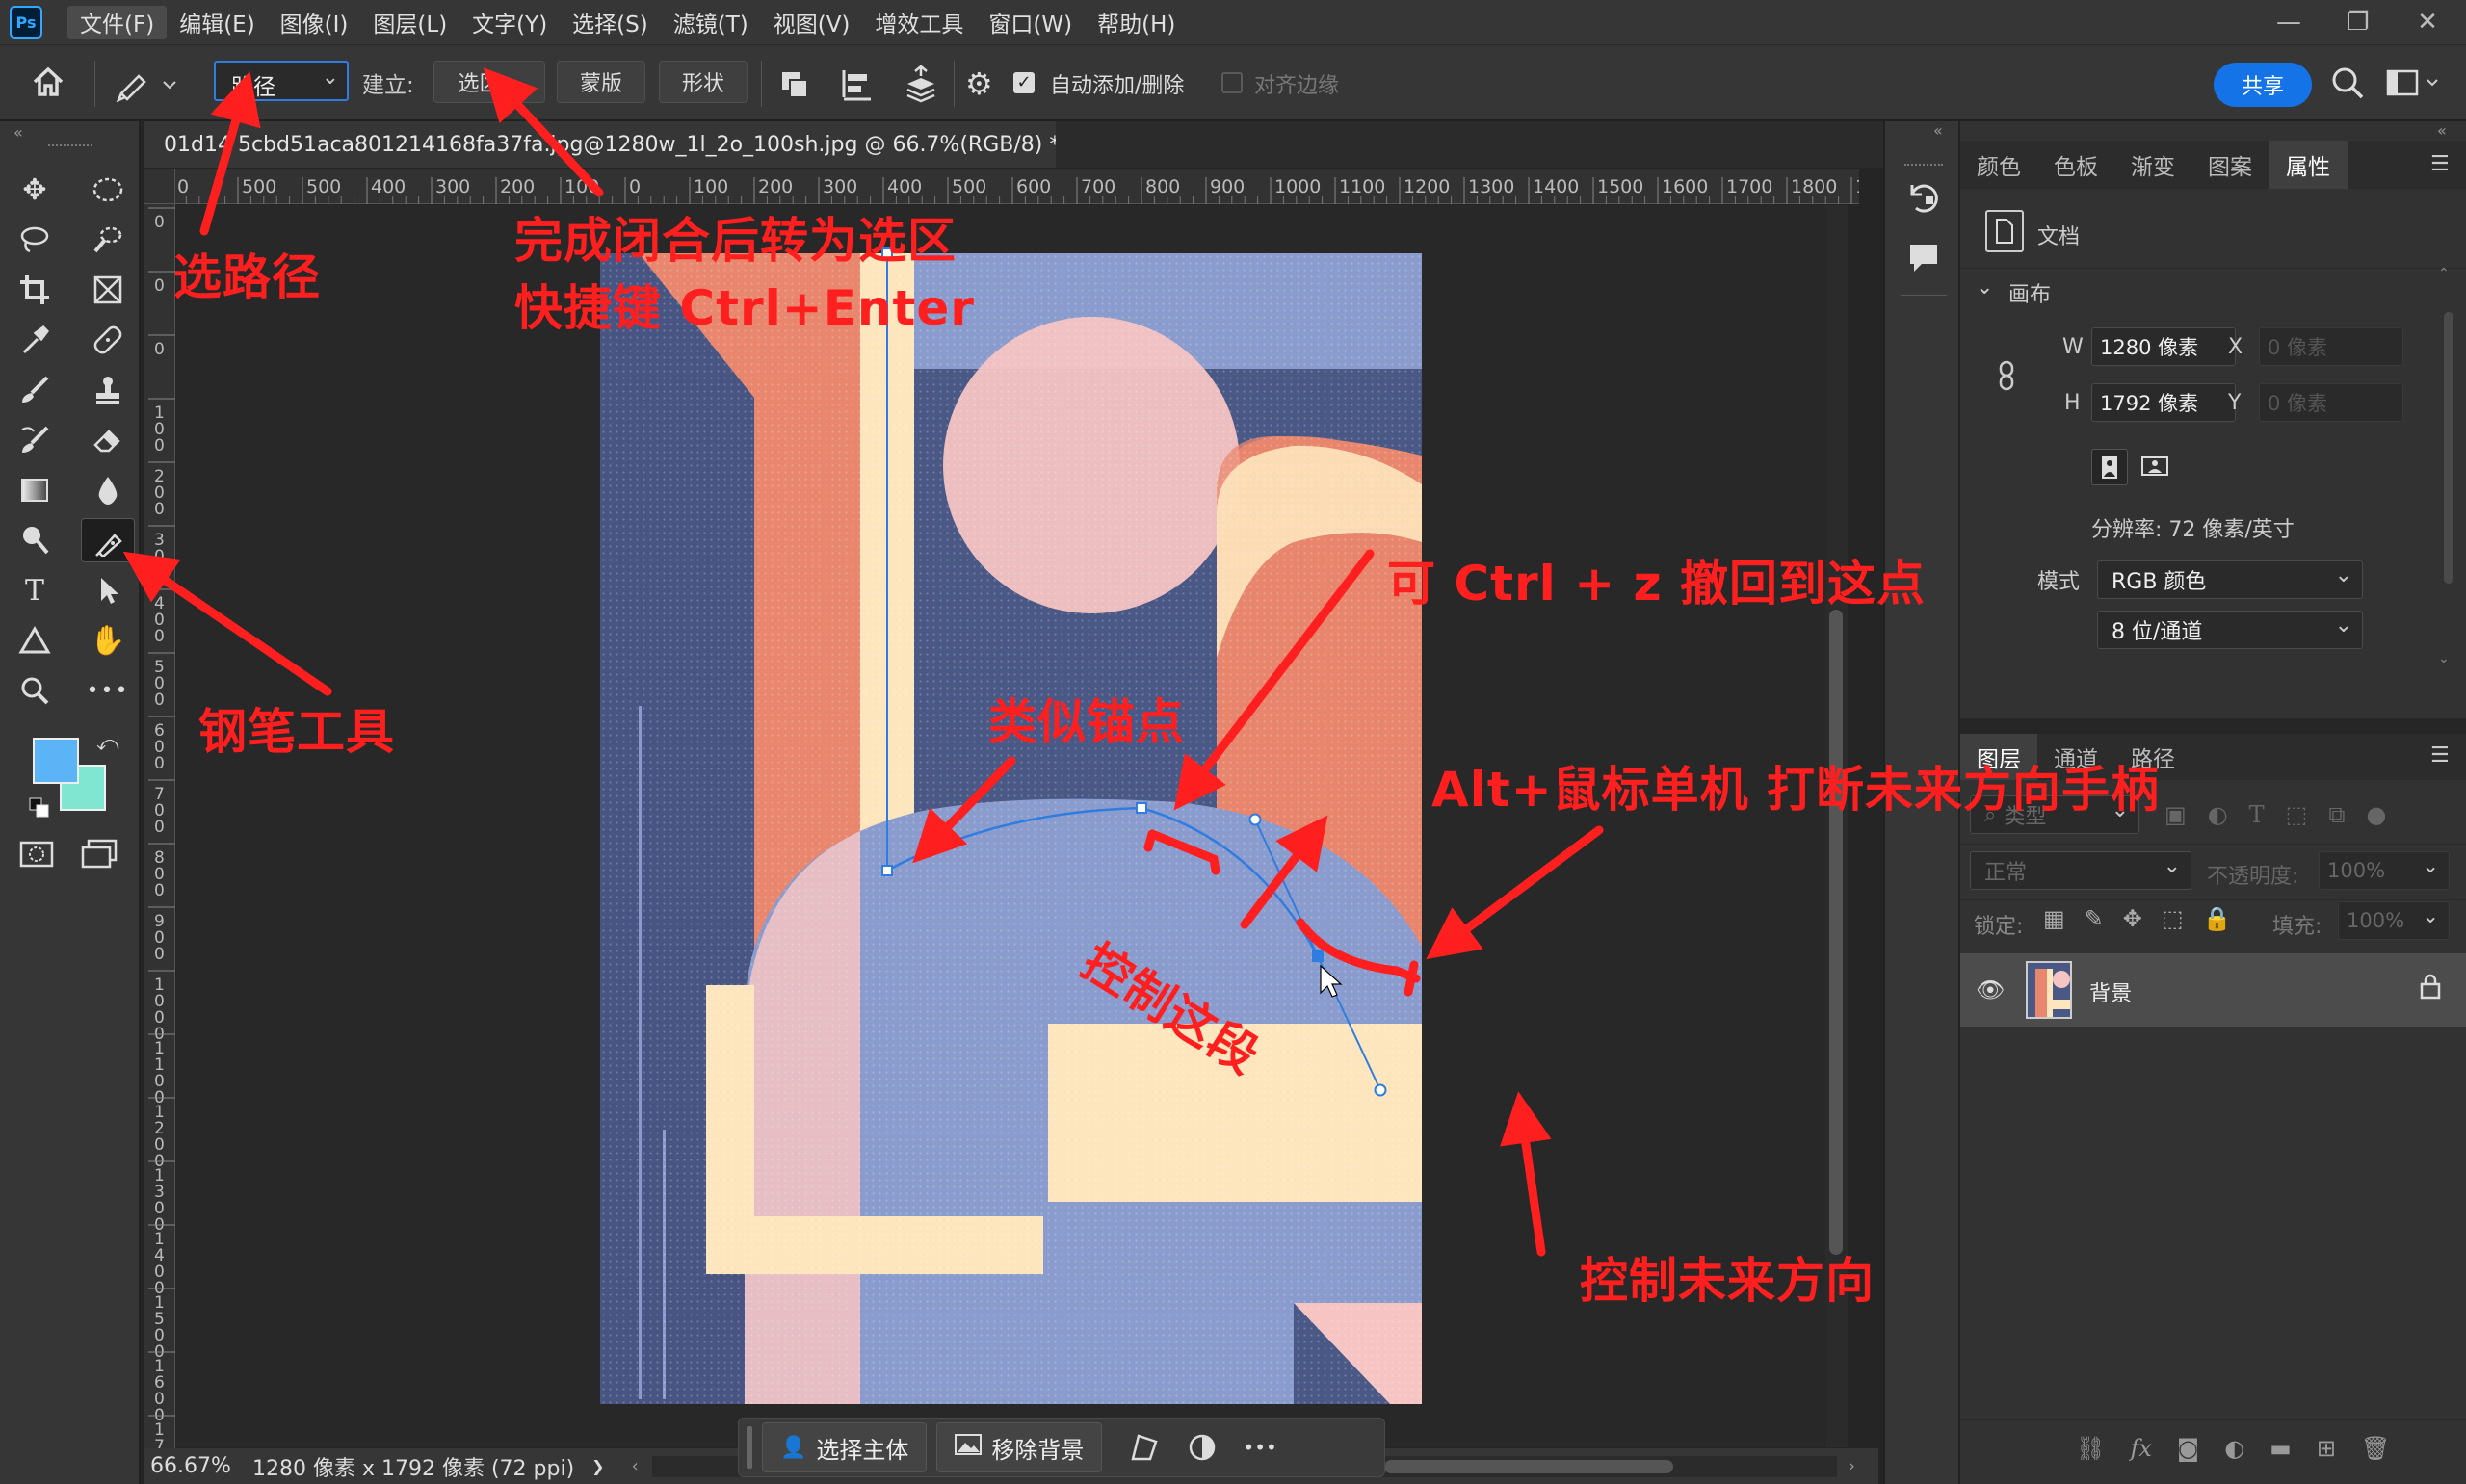 The image size is (2466, 1484). I want to click on lock-image-icon: ✎, so click(2094, 918).